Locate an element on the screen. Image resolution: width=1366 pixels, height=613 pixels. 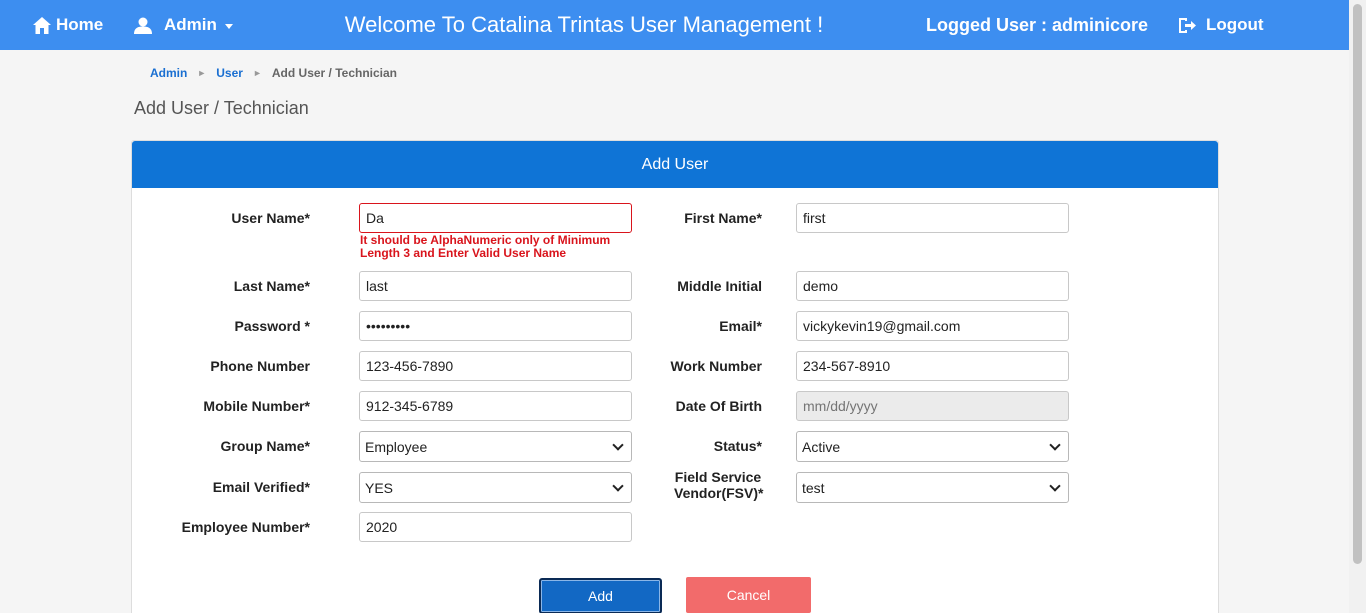
fsv-label-line2: Vendor(FSV)* is located at coordinates (719, 493).